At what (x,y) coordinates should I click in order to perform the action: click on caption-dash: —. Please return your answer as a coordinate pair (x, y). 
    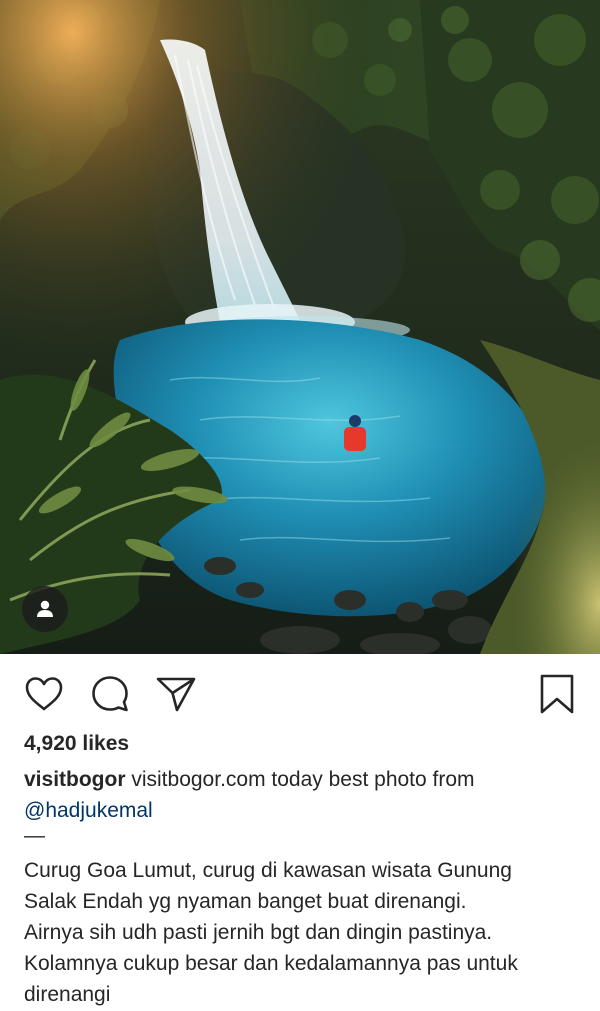
    Looking at the image, I should click on (34, 835).